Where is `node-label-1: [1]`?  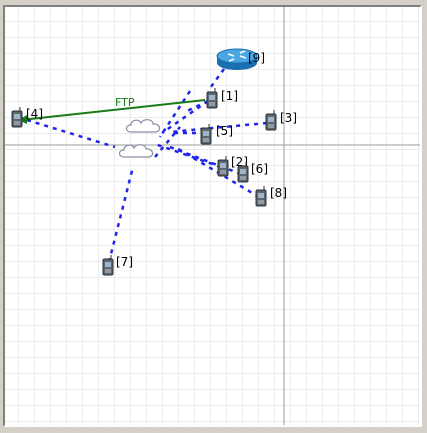 node-label-1: [1] is located at coordinates (229, 96).